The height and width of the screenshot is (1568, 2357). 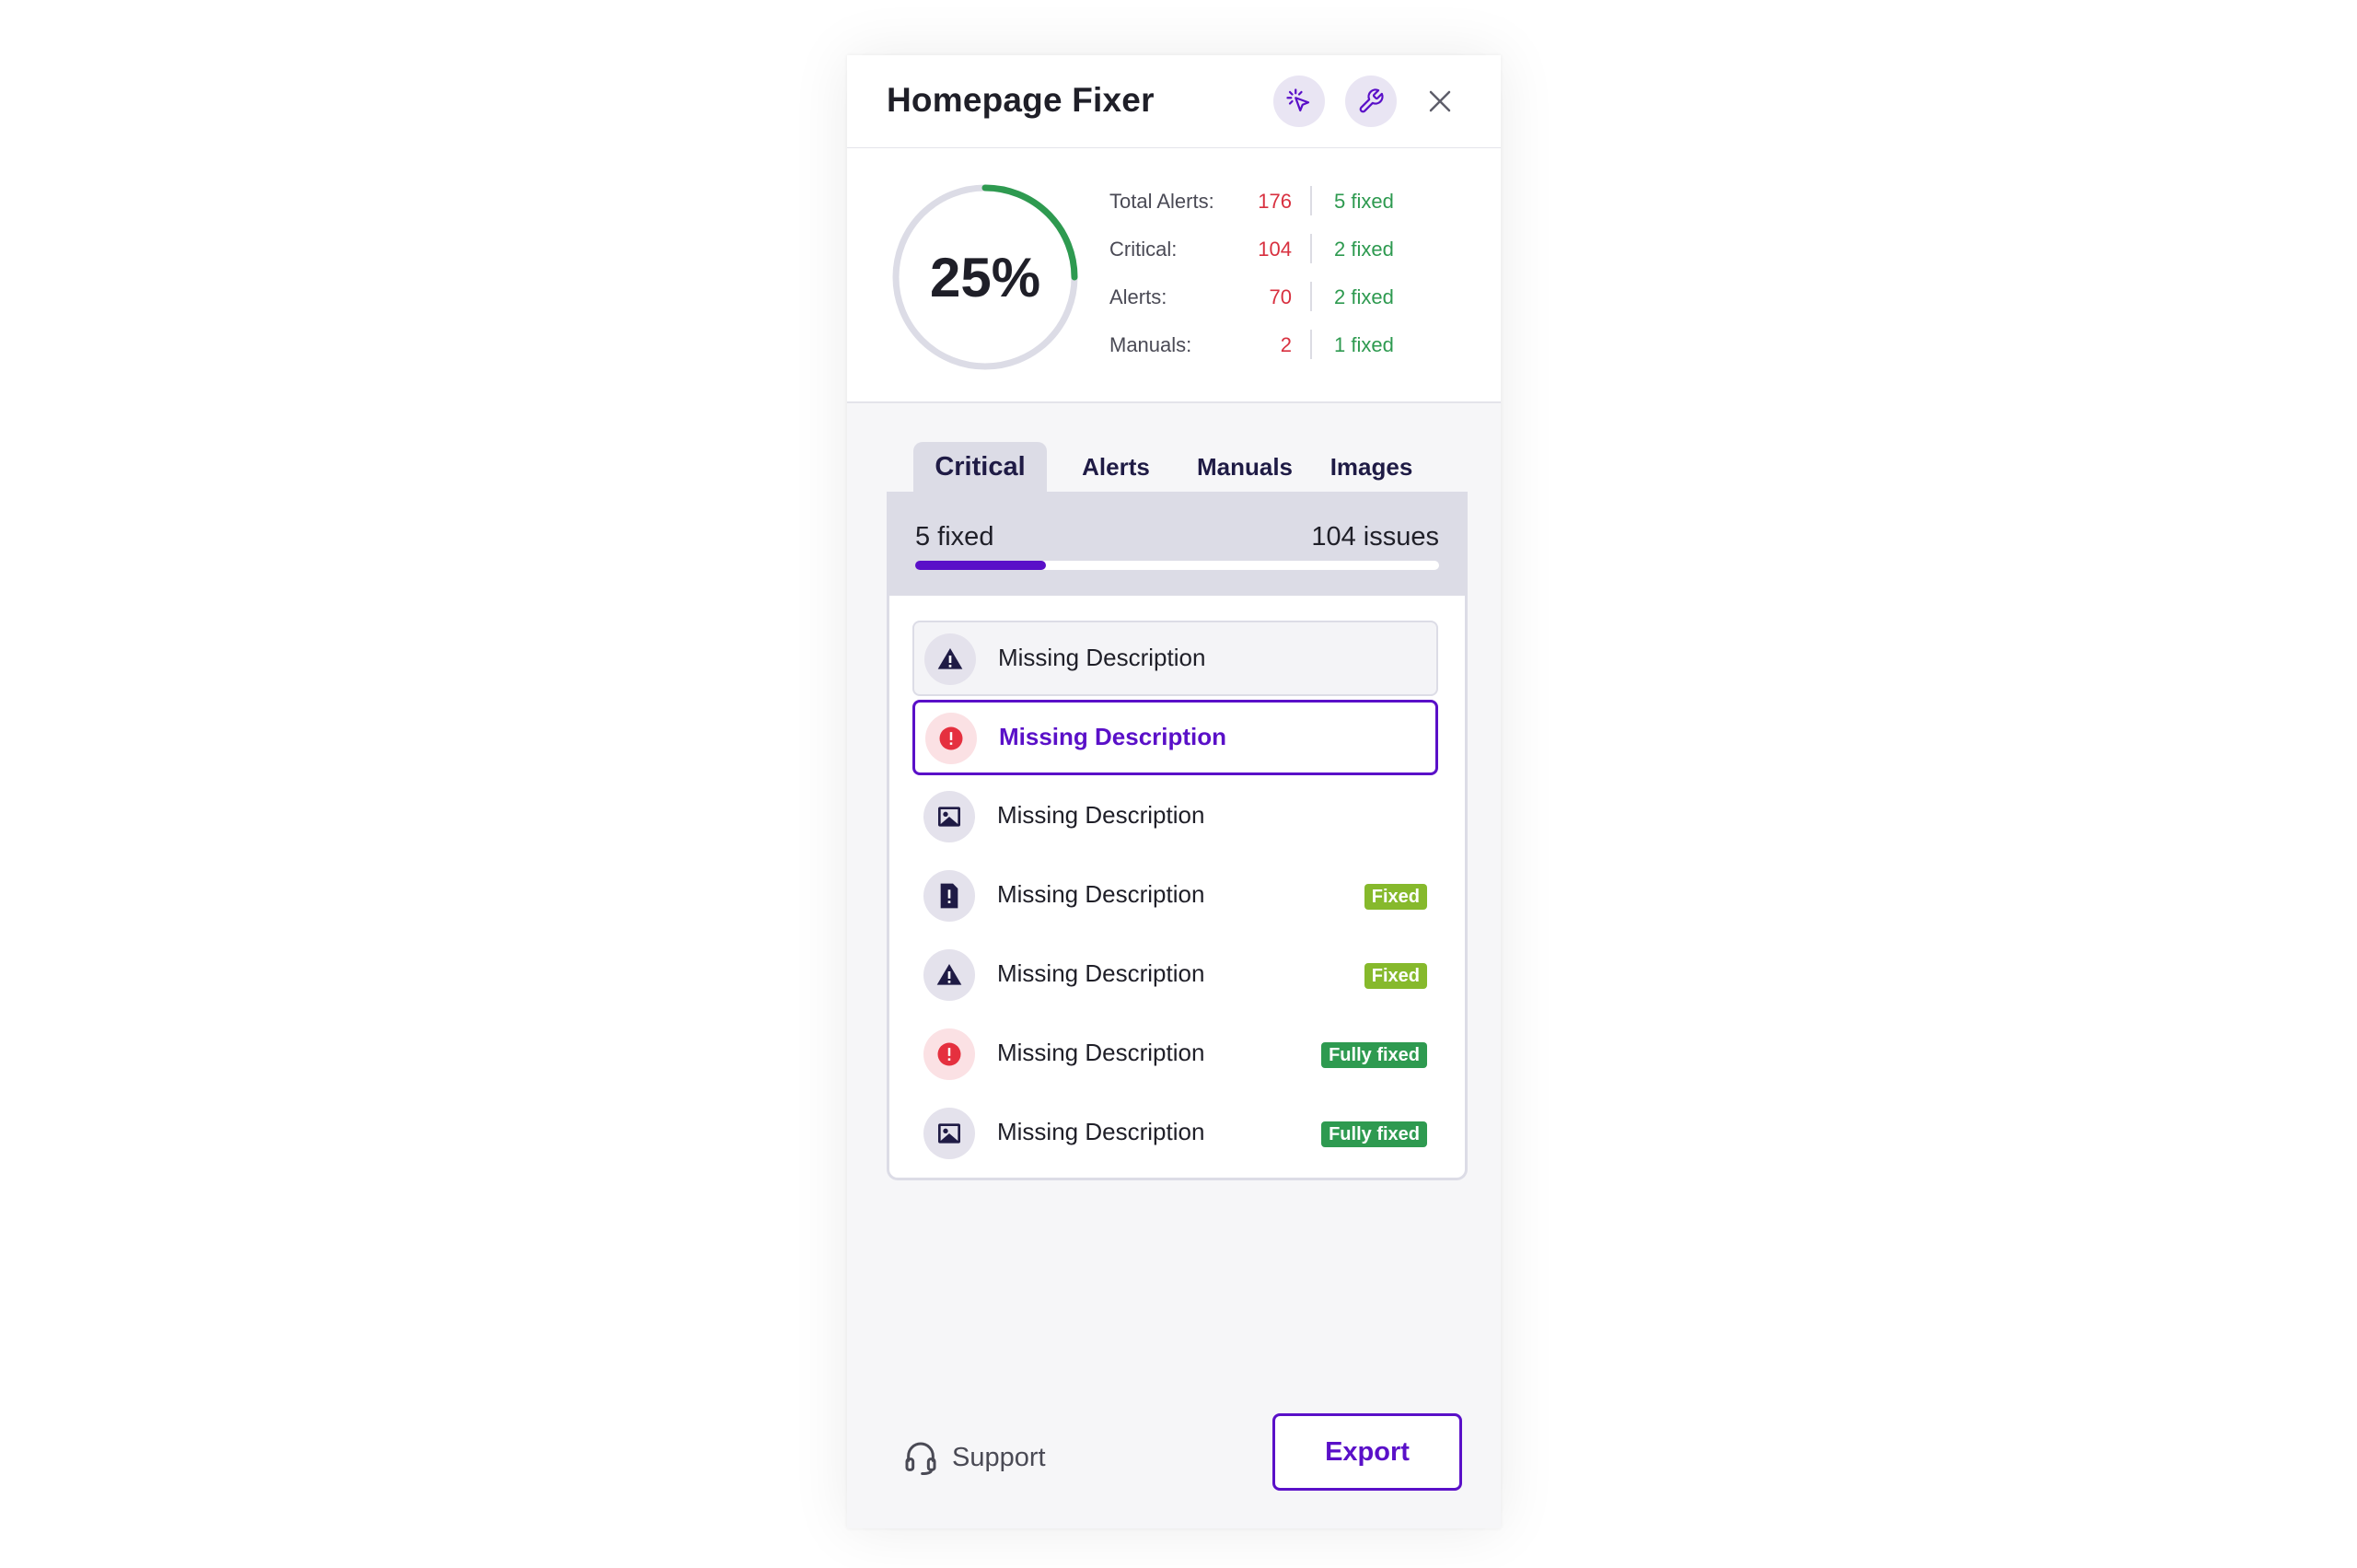 What do you see at coordinates (1150, 344) in the screenshot?
I see `stat-label: Manuals:` at bounding box center [1150, 344].